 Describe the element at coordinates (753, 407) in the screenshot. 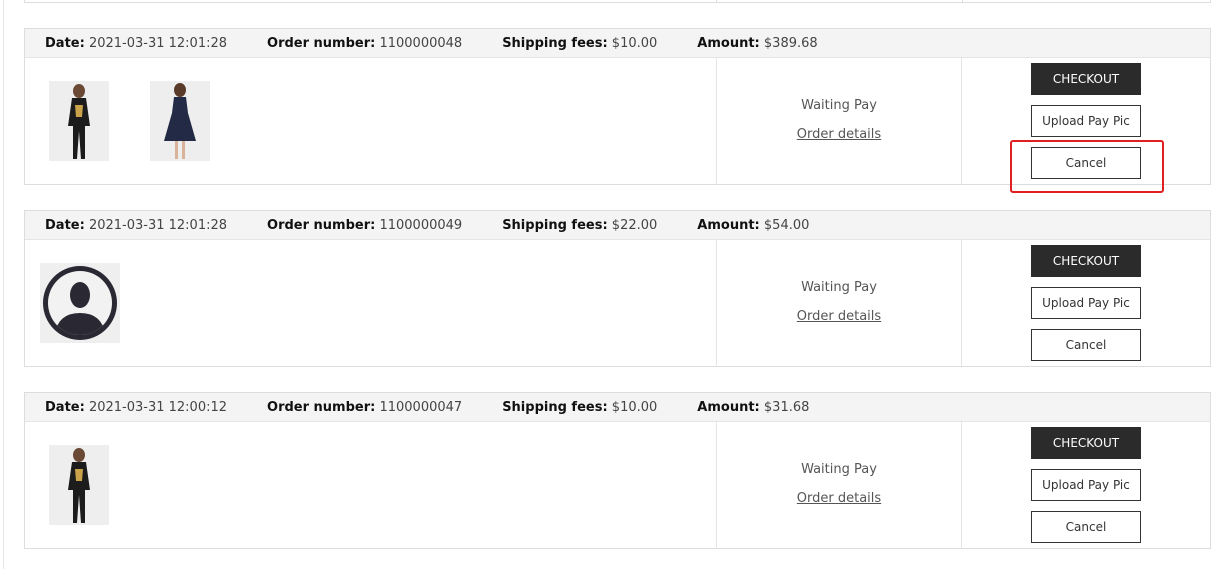

I see `order-amount: Amount: $31.68` at that location.